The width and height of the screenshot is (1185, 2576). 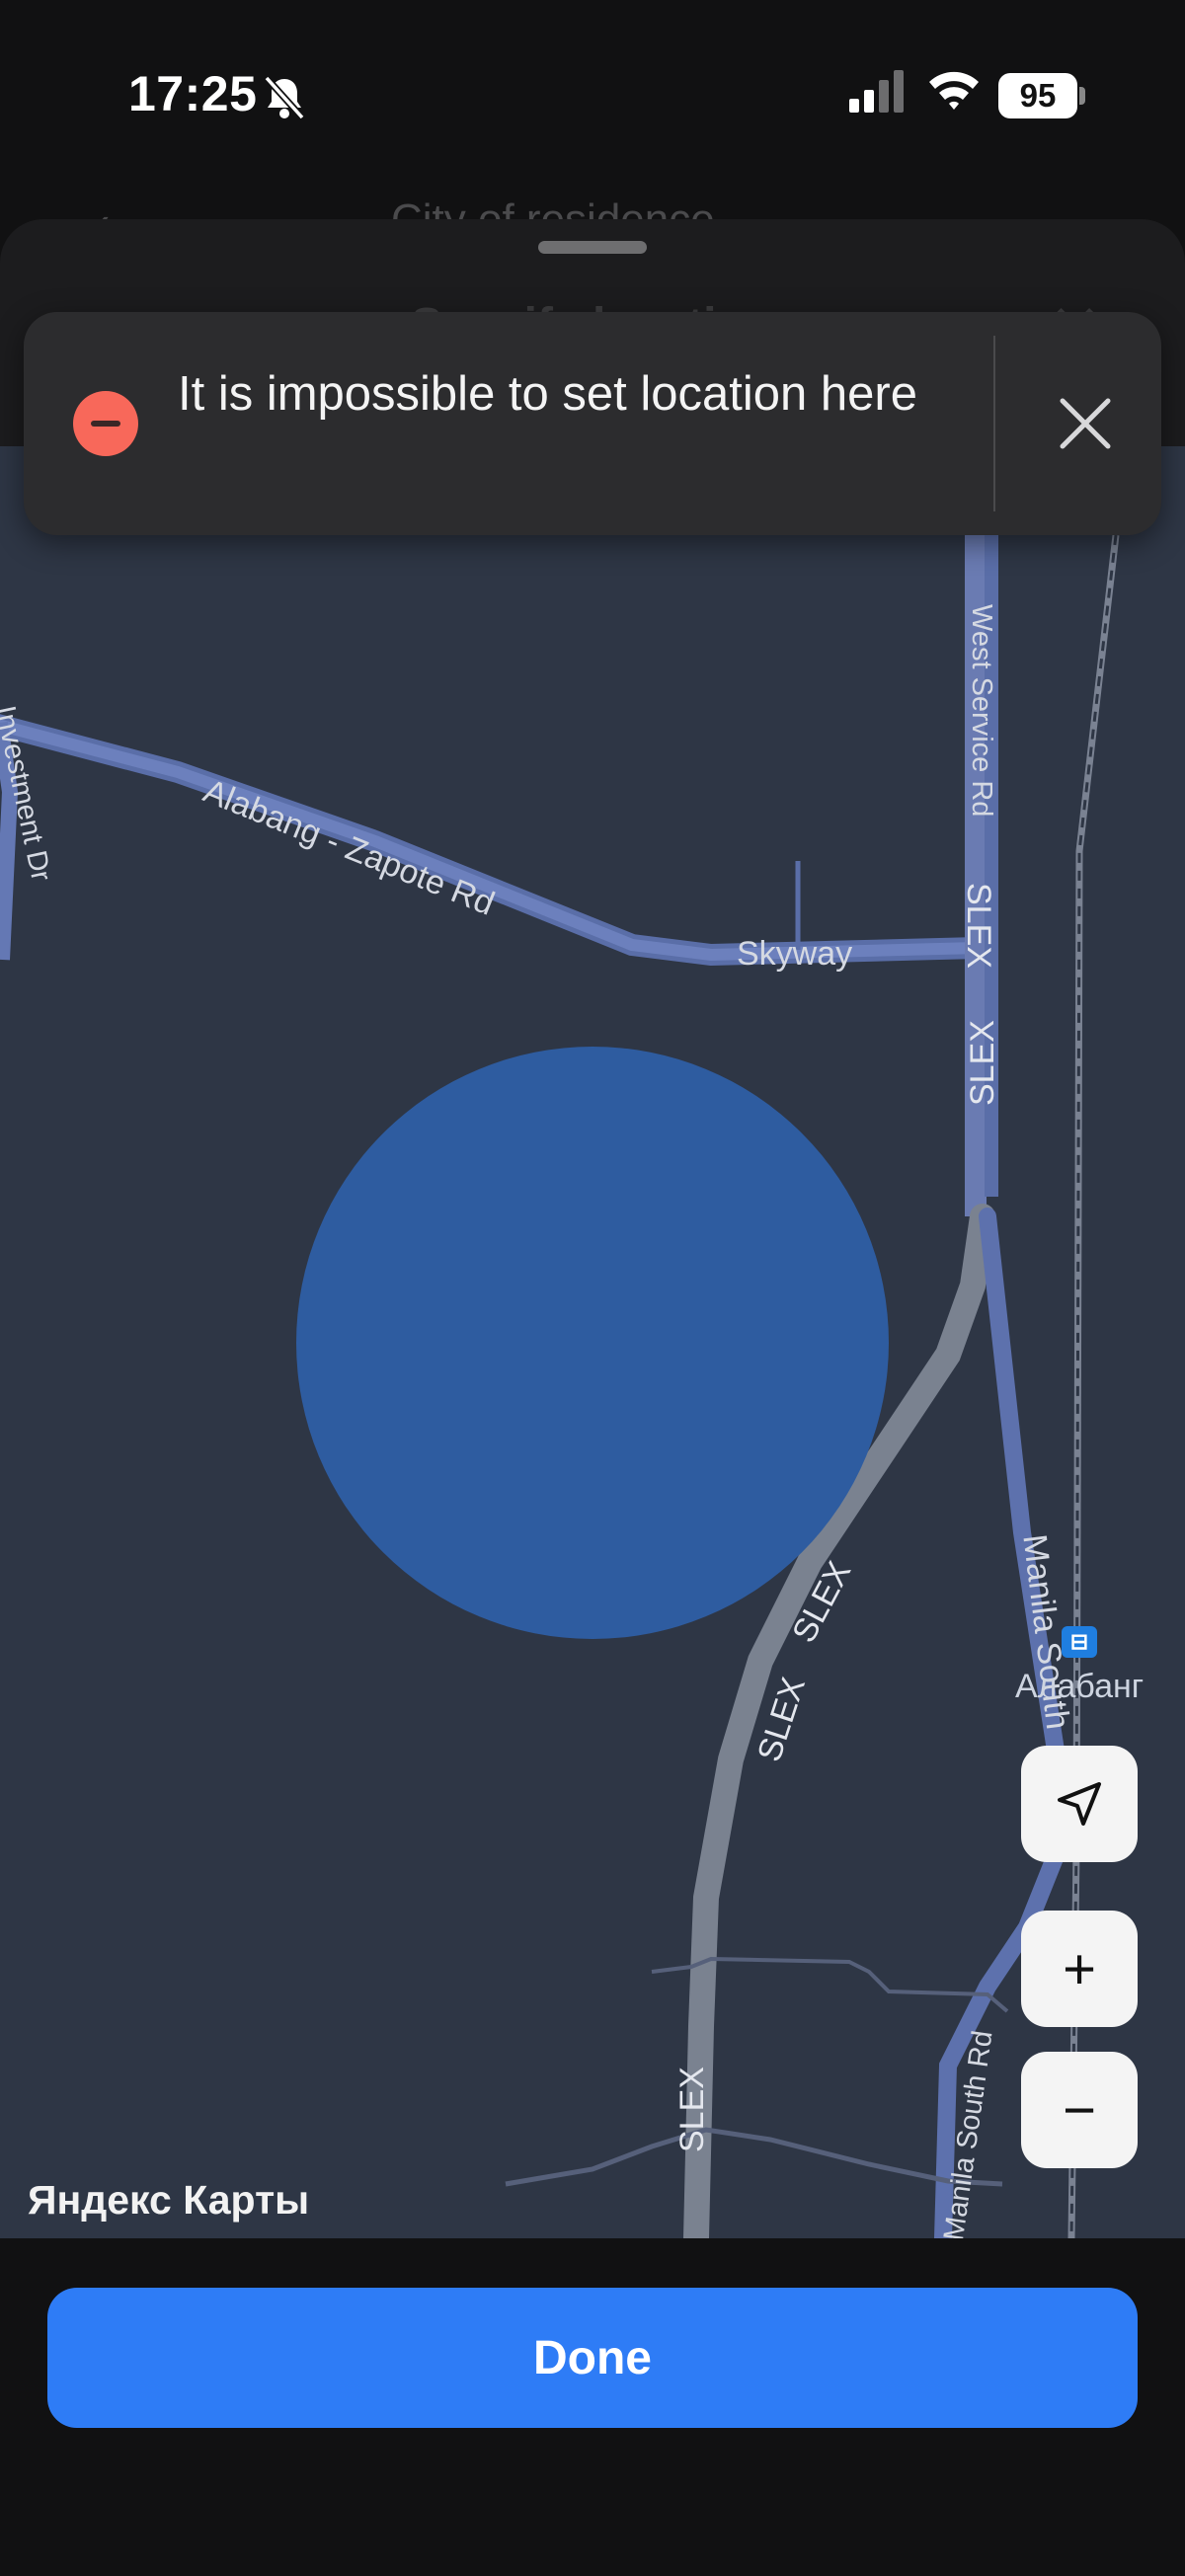 I want to click on wifi-icon, so click(x=954, y=90).